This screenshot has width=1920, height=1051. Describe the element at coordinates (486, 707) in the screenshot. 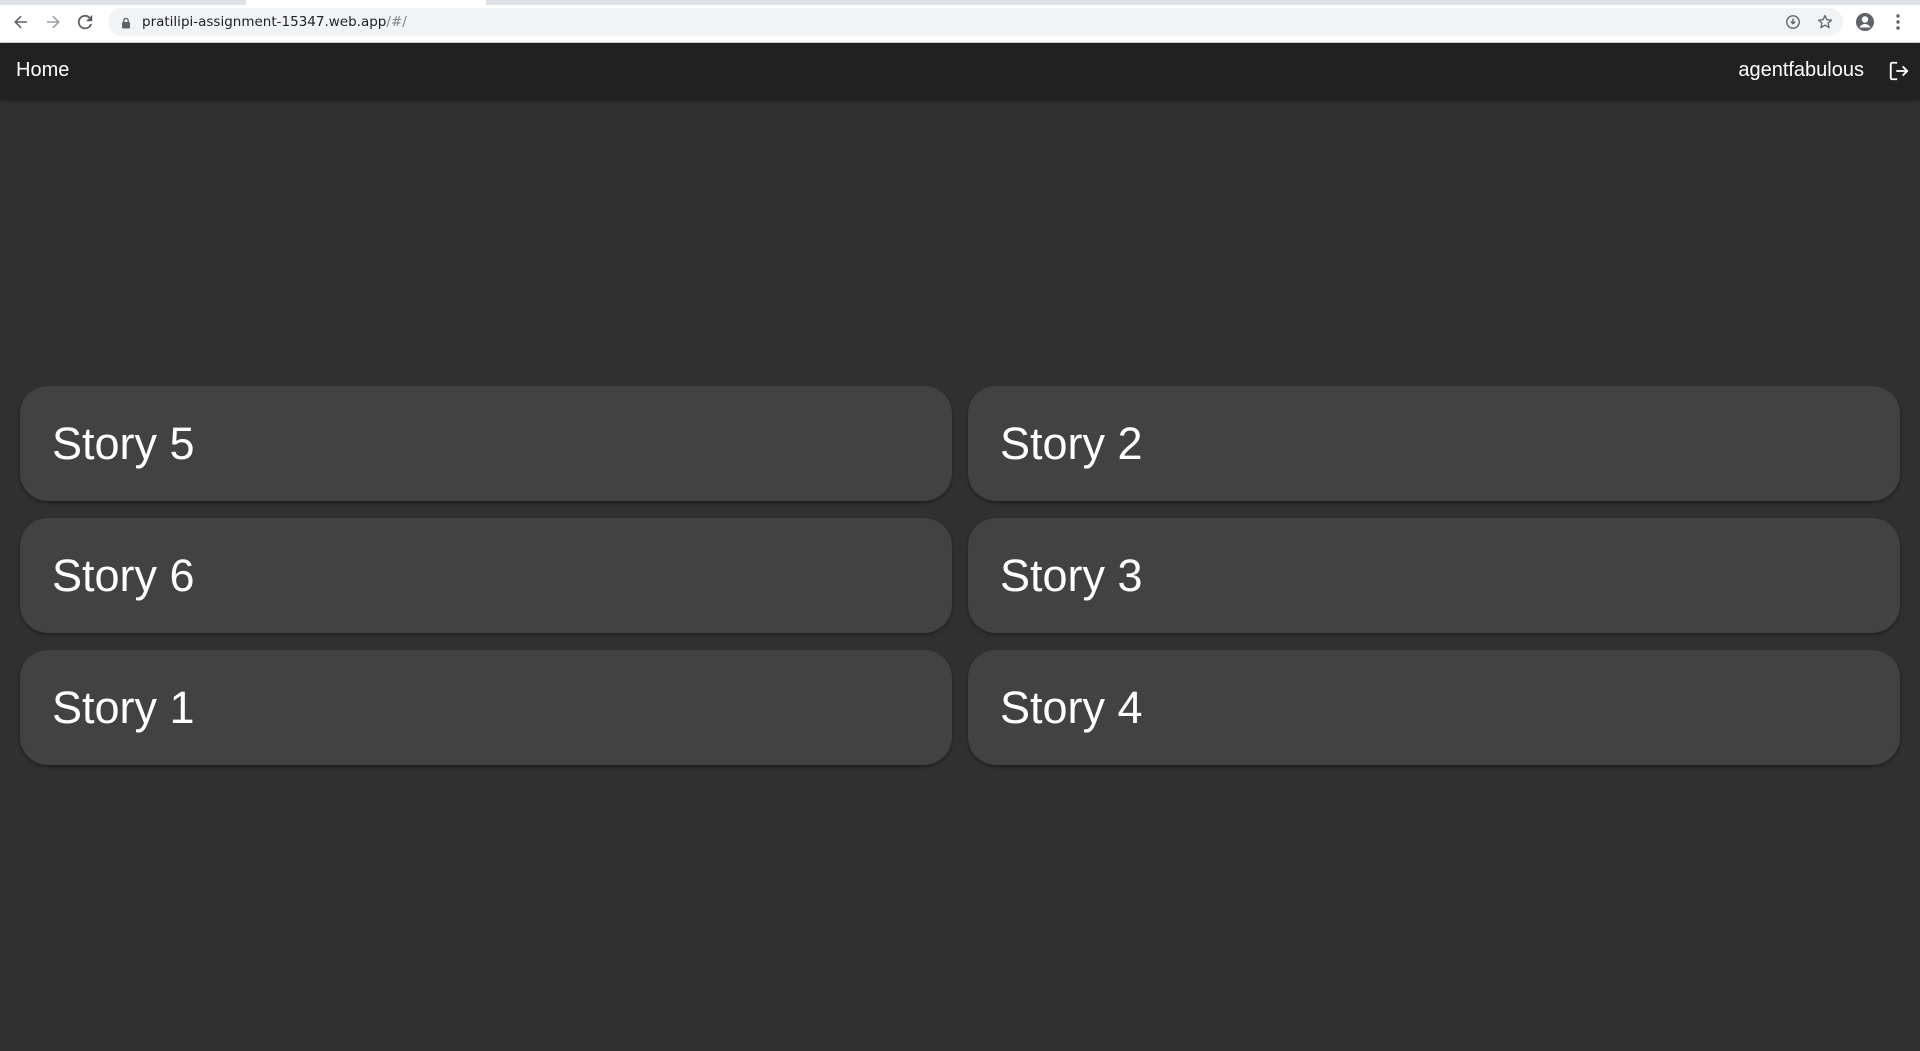

I see `story-card: Story 1` at that location.